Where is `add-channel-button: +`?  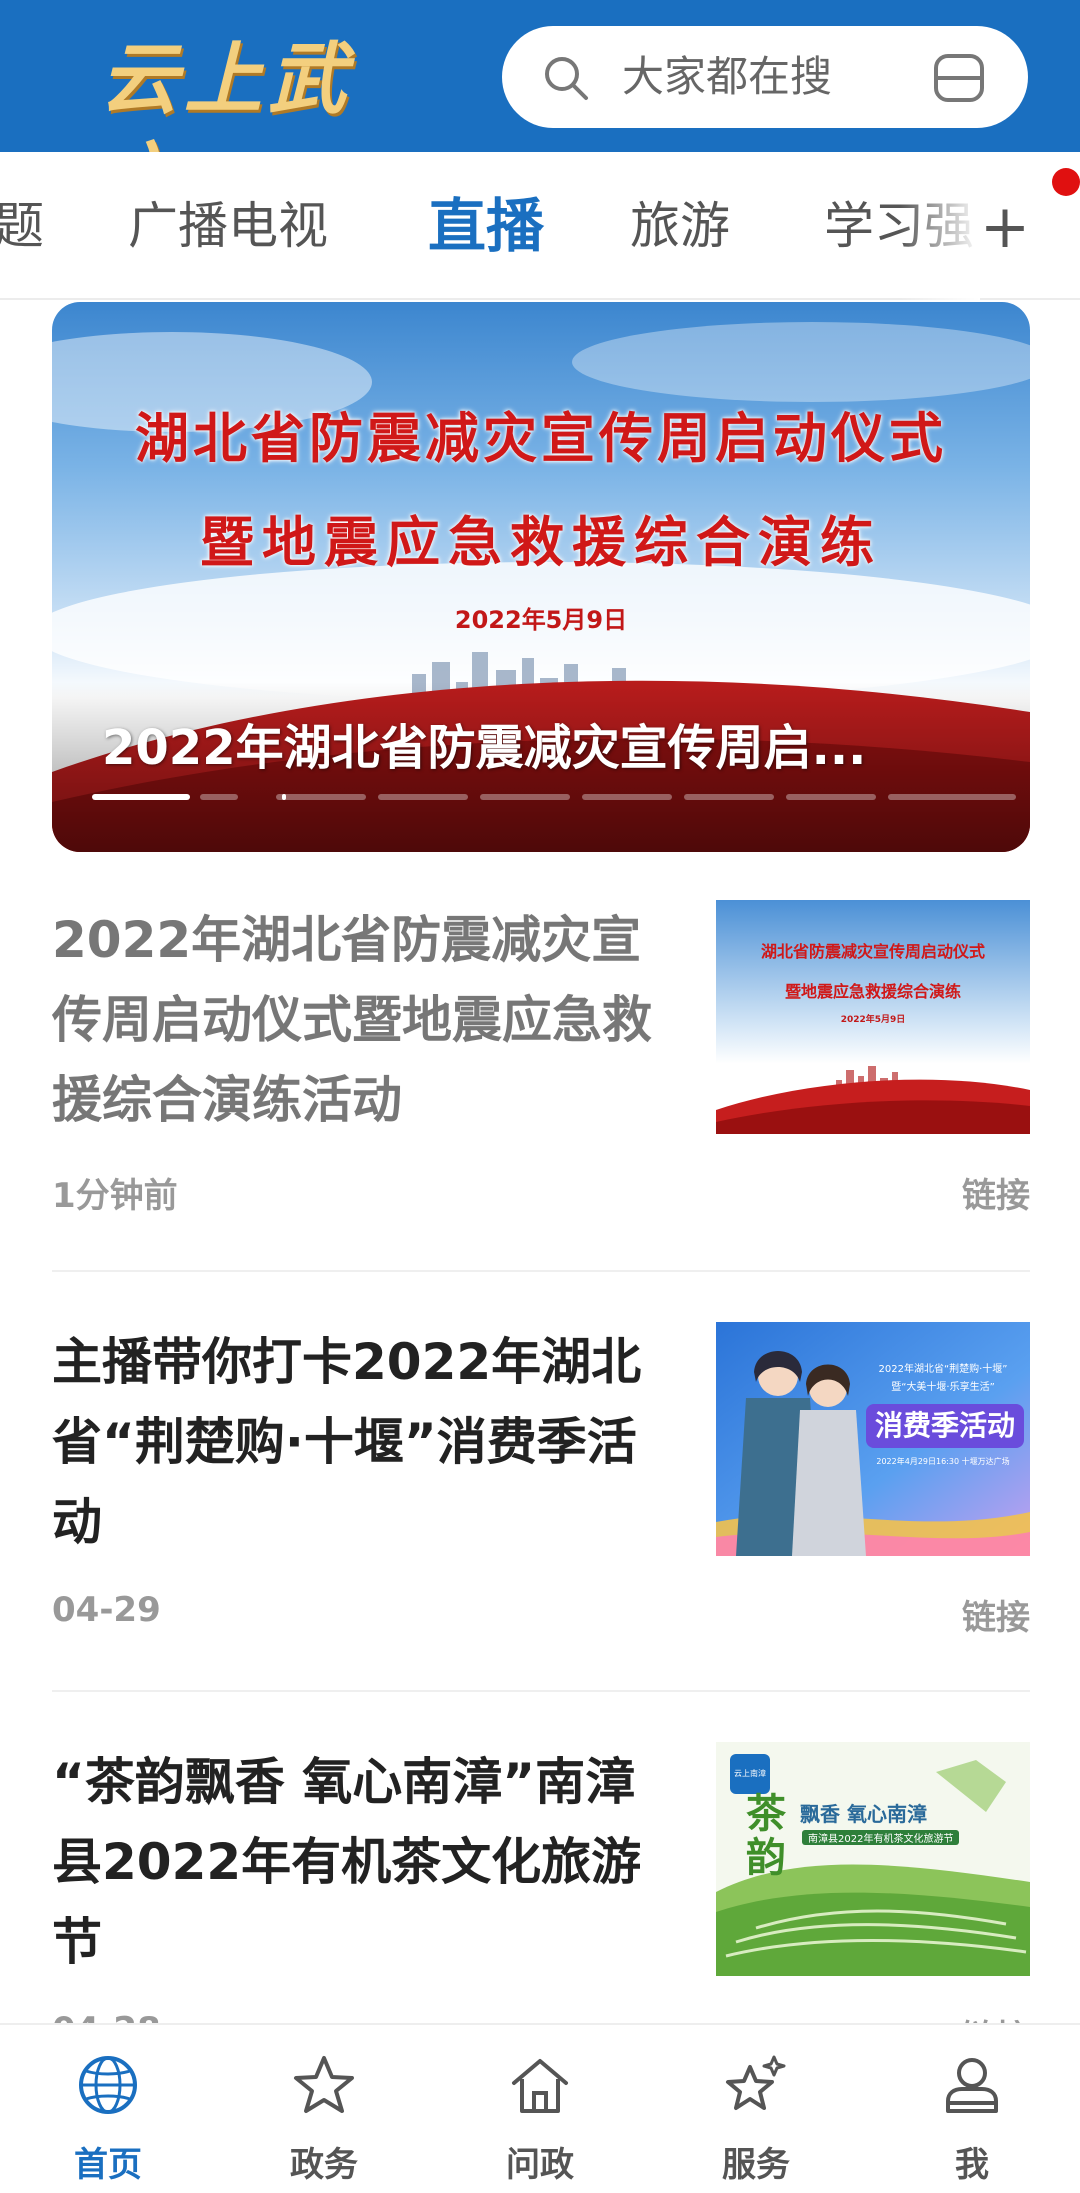
add-channel-button: + is located at coordinates (1005, 227).